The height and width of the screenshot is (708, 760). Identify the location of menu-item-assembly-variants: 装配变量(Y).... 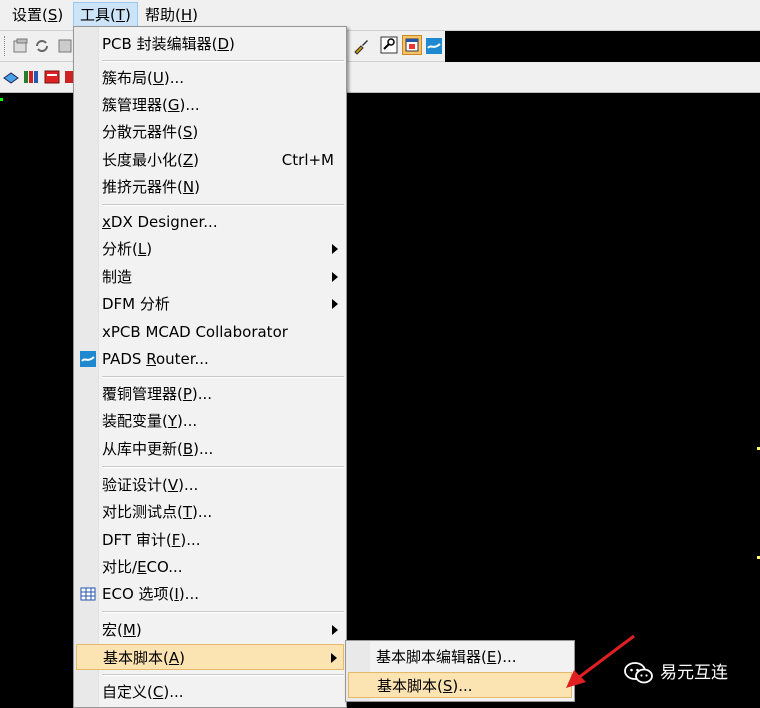
(210, 421).